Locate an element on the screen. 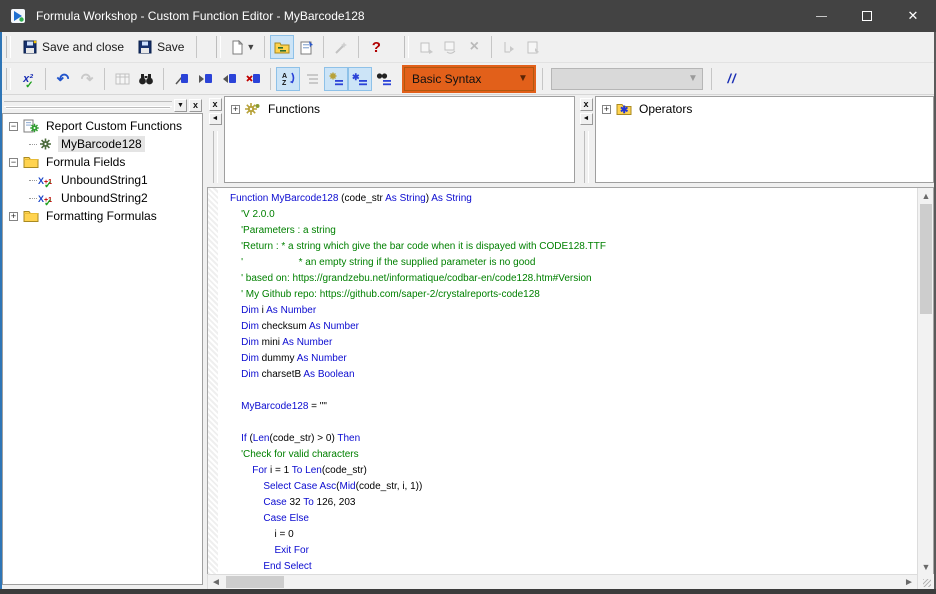  workshop-tree-grip: ▼ x is located at coordinates (103, 105).